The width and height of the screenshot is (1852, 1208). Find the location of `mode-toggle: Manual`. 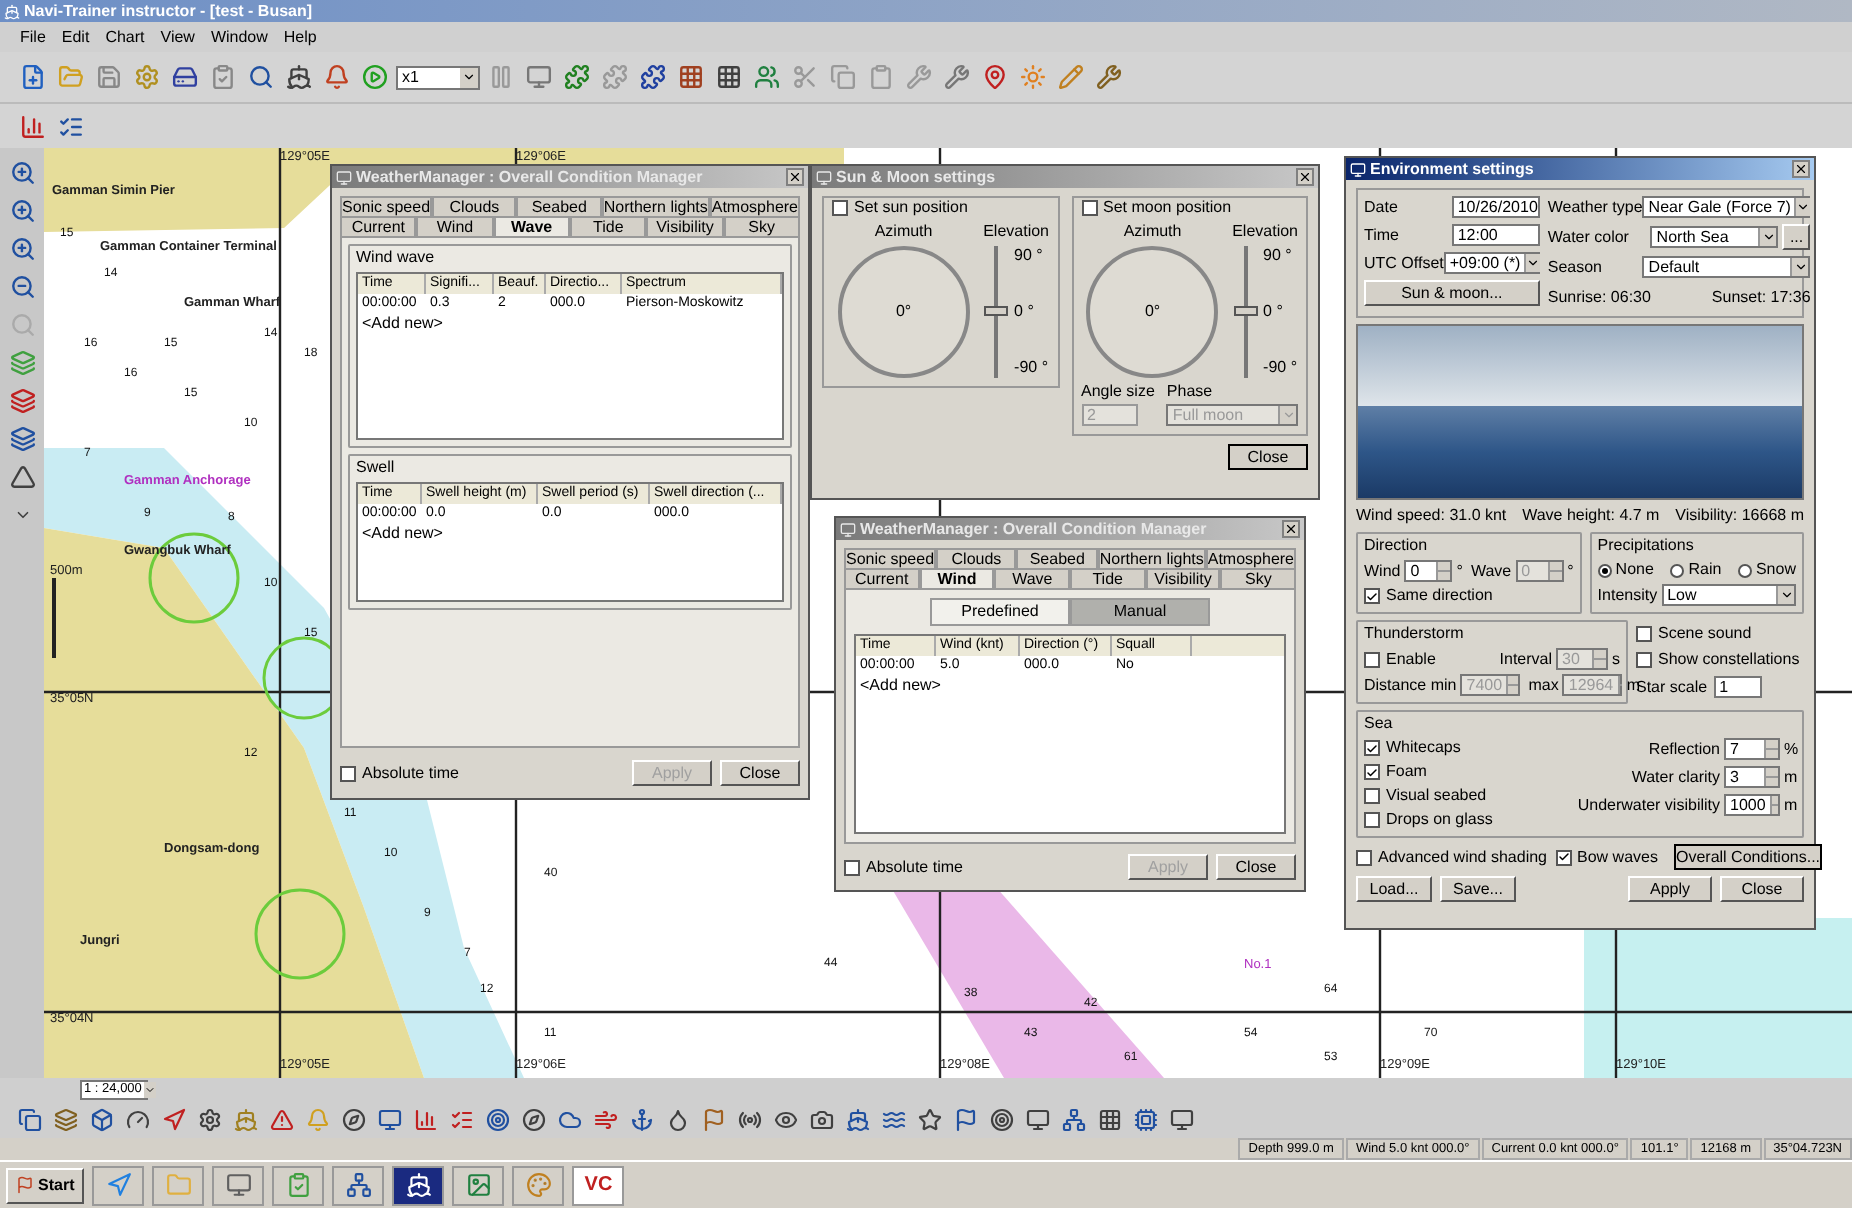

mode-toggle: Manual is located at coordinates (1140, 612).